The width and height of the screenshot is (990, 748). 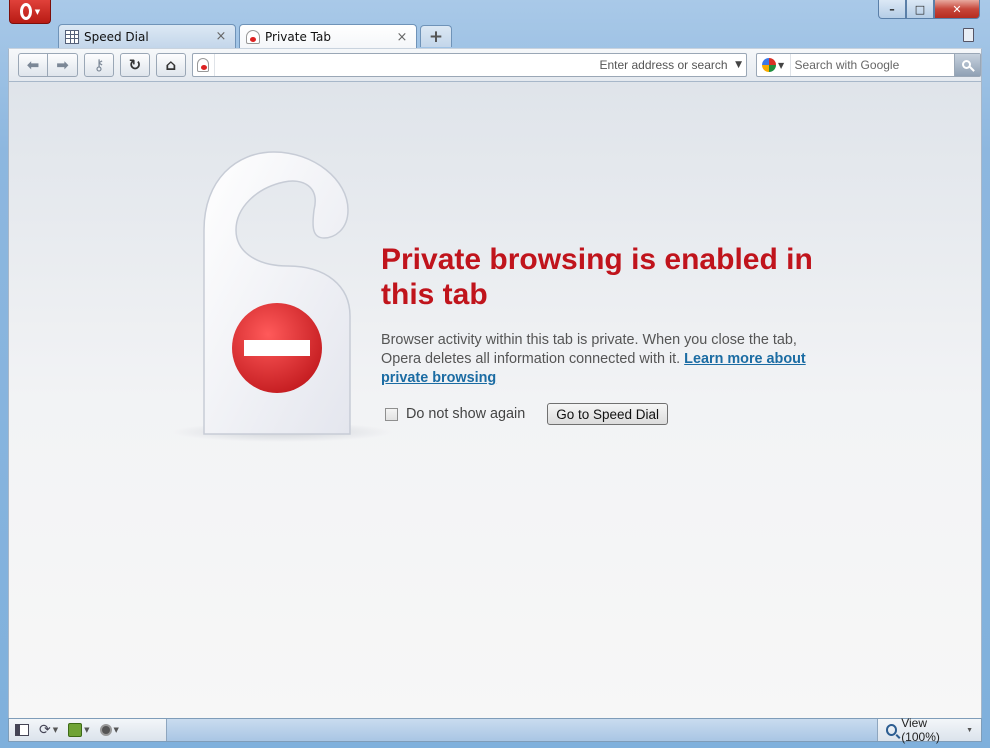 What do you see at coordinates (495, 730) in the screenshot?
I see `status-bar: ⟳ ▼ ▼ ▼ View (100%) ▼` at bounding box center [495, 730].